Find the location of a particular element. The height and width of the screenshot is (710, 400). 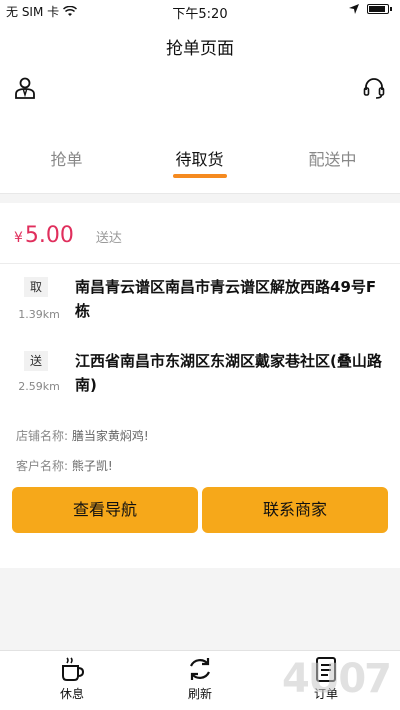

location-arrow-icon is located at coordinates (354, 9).